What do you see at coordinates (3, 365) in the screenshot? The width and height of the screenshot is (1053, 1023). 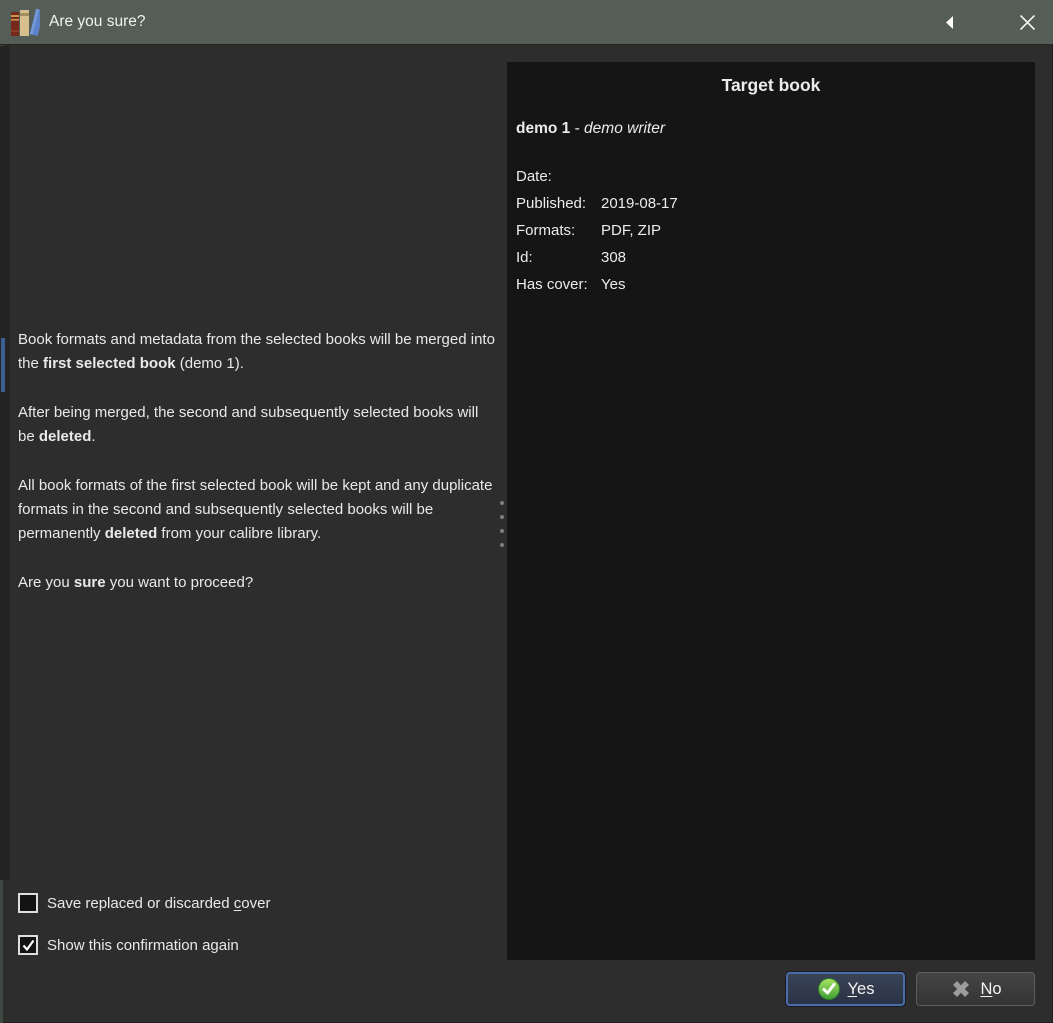 I see `message-scrollbar-thumb` at bounding box center [3, 365].